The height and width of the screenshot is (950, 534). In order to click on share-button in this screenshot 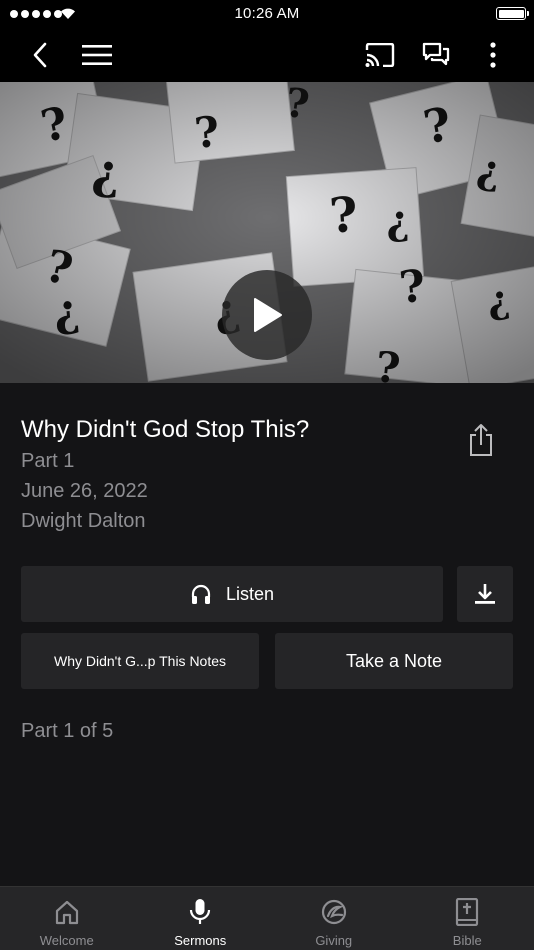, I will do `click(481, 440)`.